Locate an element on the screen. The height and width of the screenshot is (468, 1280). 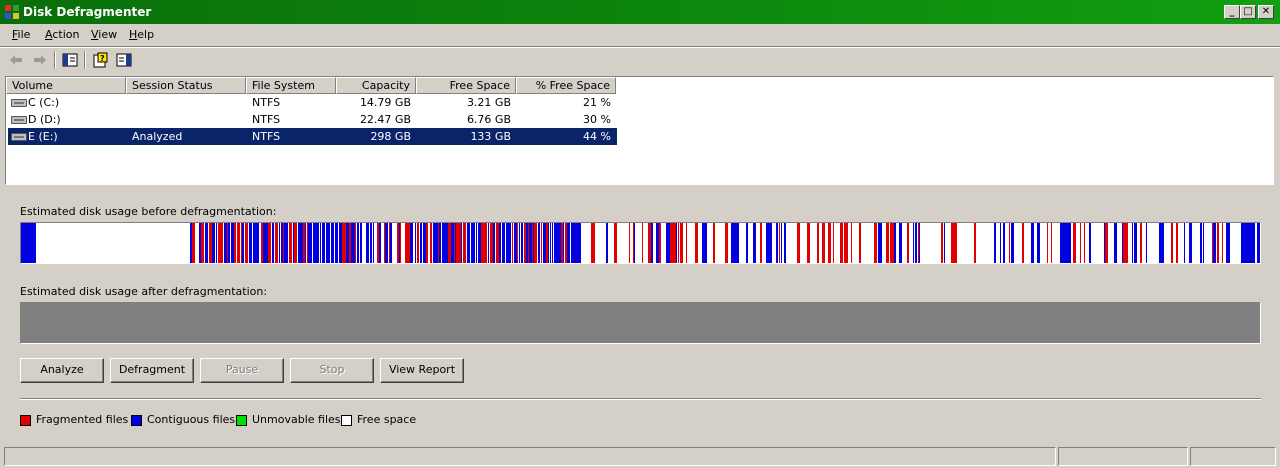
column-file-system: File System is located at coordinates (291, 85).